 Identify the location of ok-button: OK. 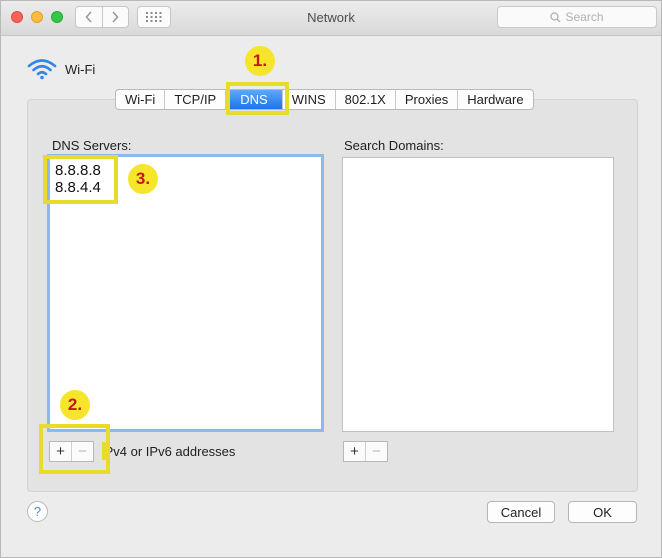
(602, 512).